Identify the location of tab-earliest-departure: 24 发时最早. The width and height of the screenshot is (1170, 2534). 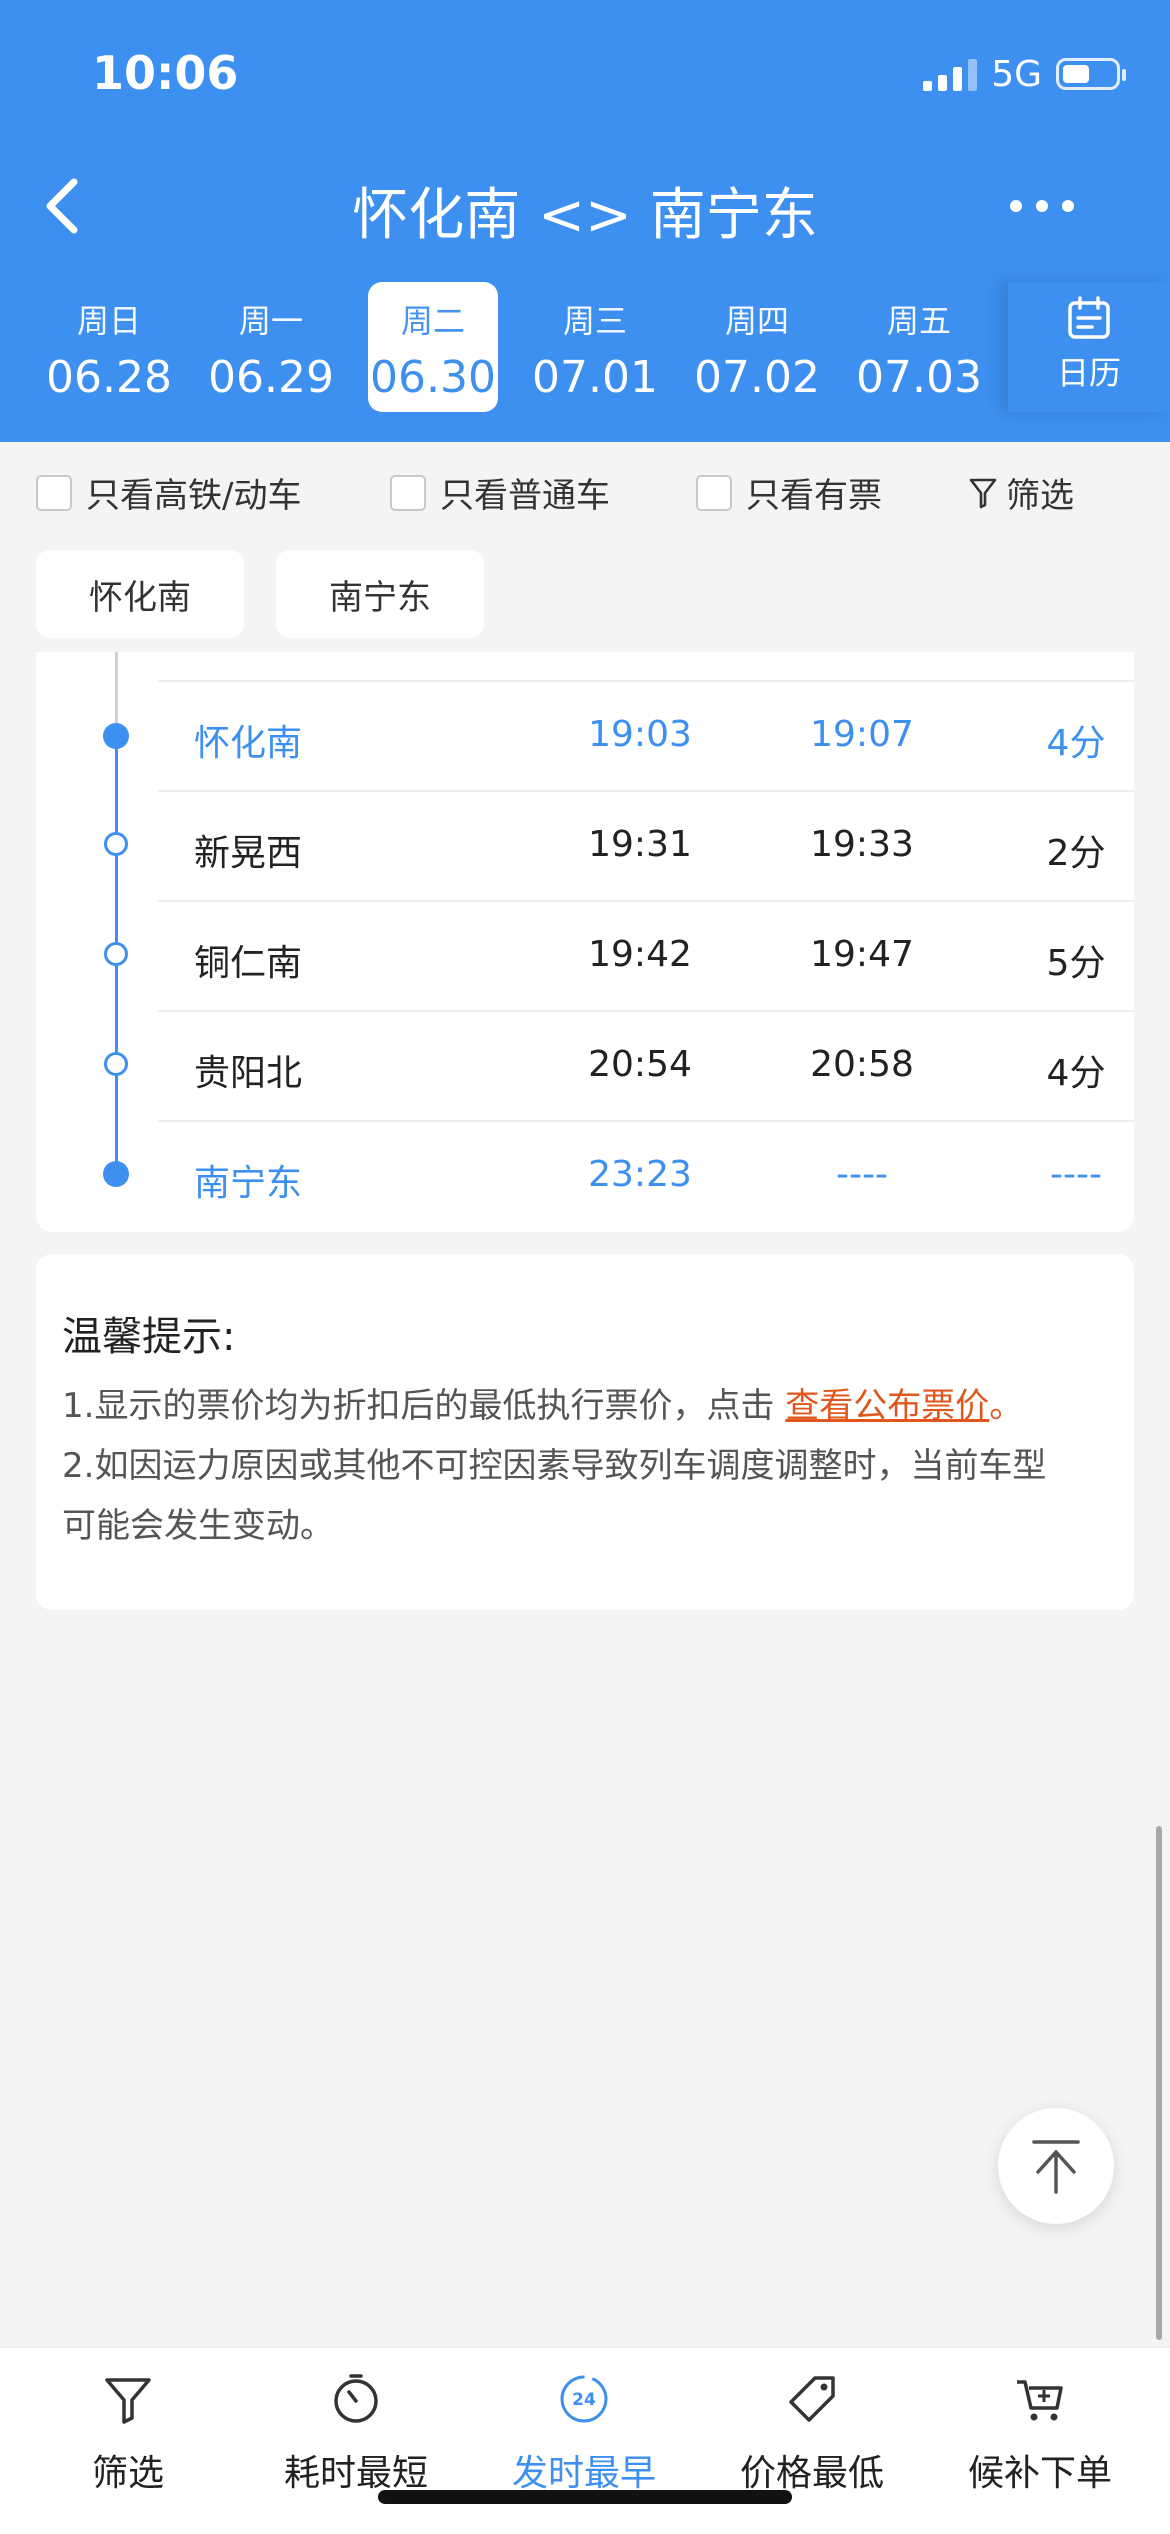
(584, 2434).